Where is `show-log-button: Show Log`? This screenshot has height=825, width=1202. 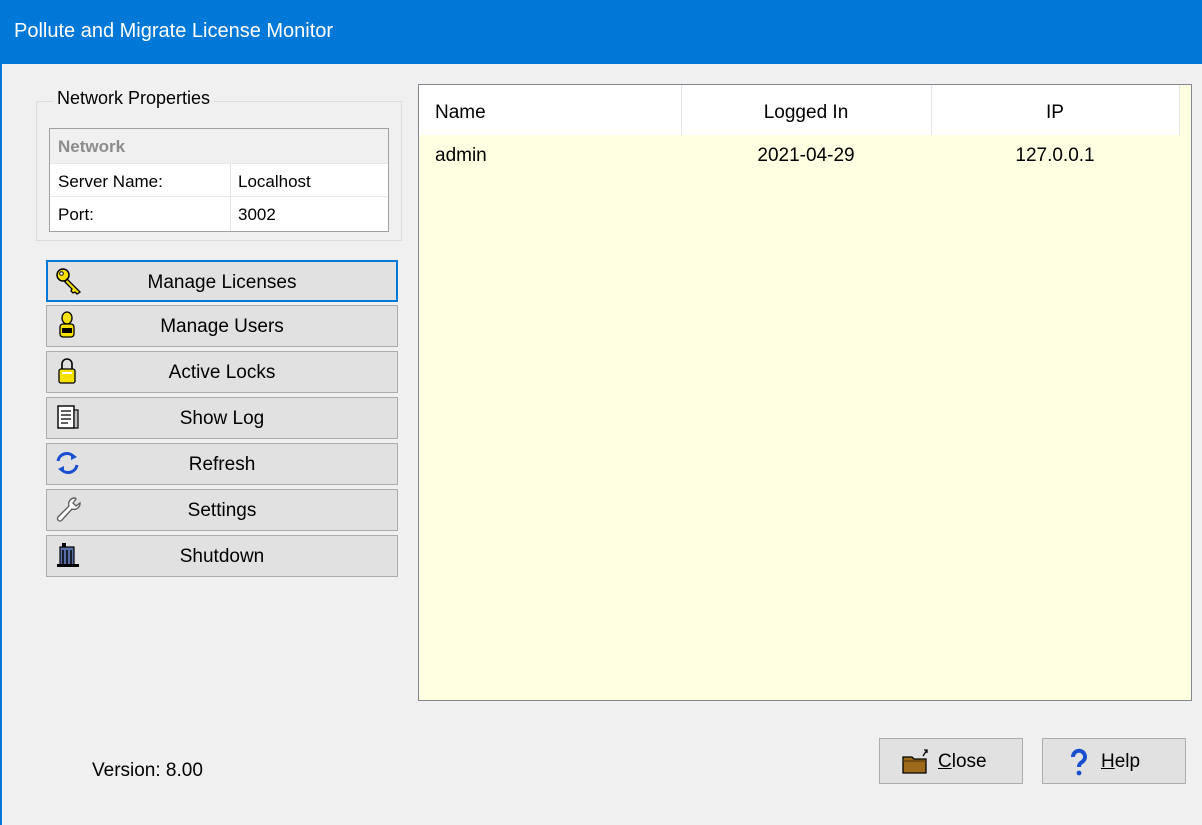 show-log-button: Show Log is located at coordinates (222, 418).